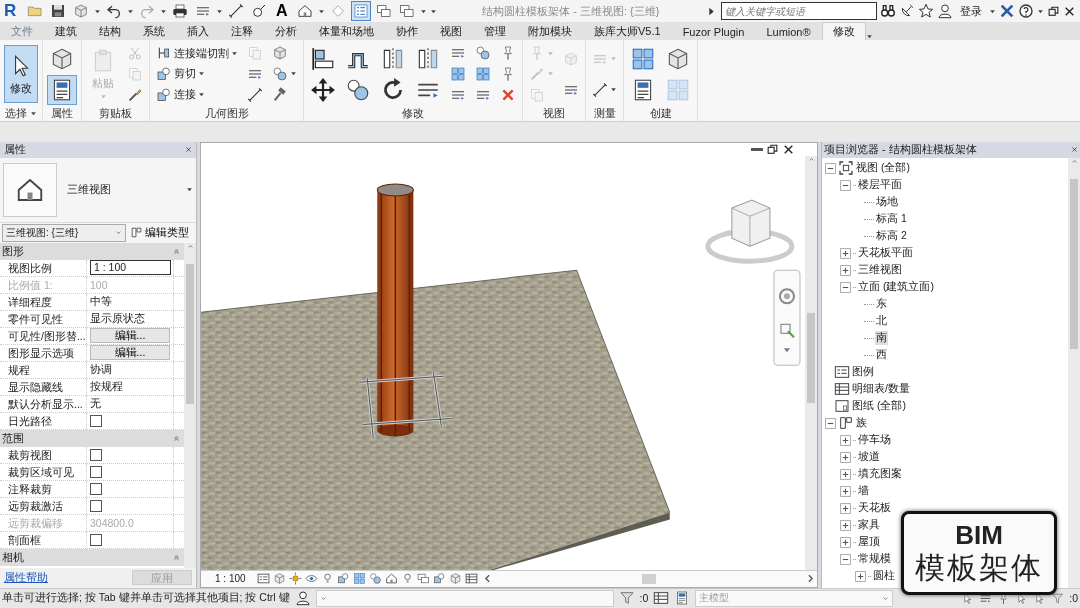 The width and height of the screenshot is (1080, 608). What do you see at coordinates (21, 74) in the screenshot?
I see `tool-button: 修改` at bounding box center [21, 74].